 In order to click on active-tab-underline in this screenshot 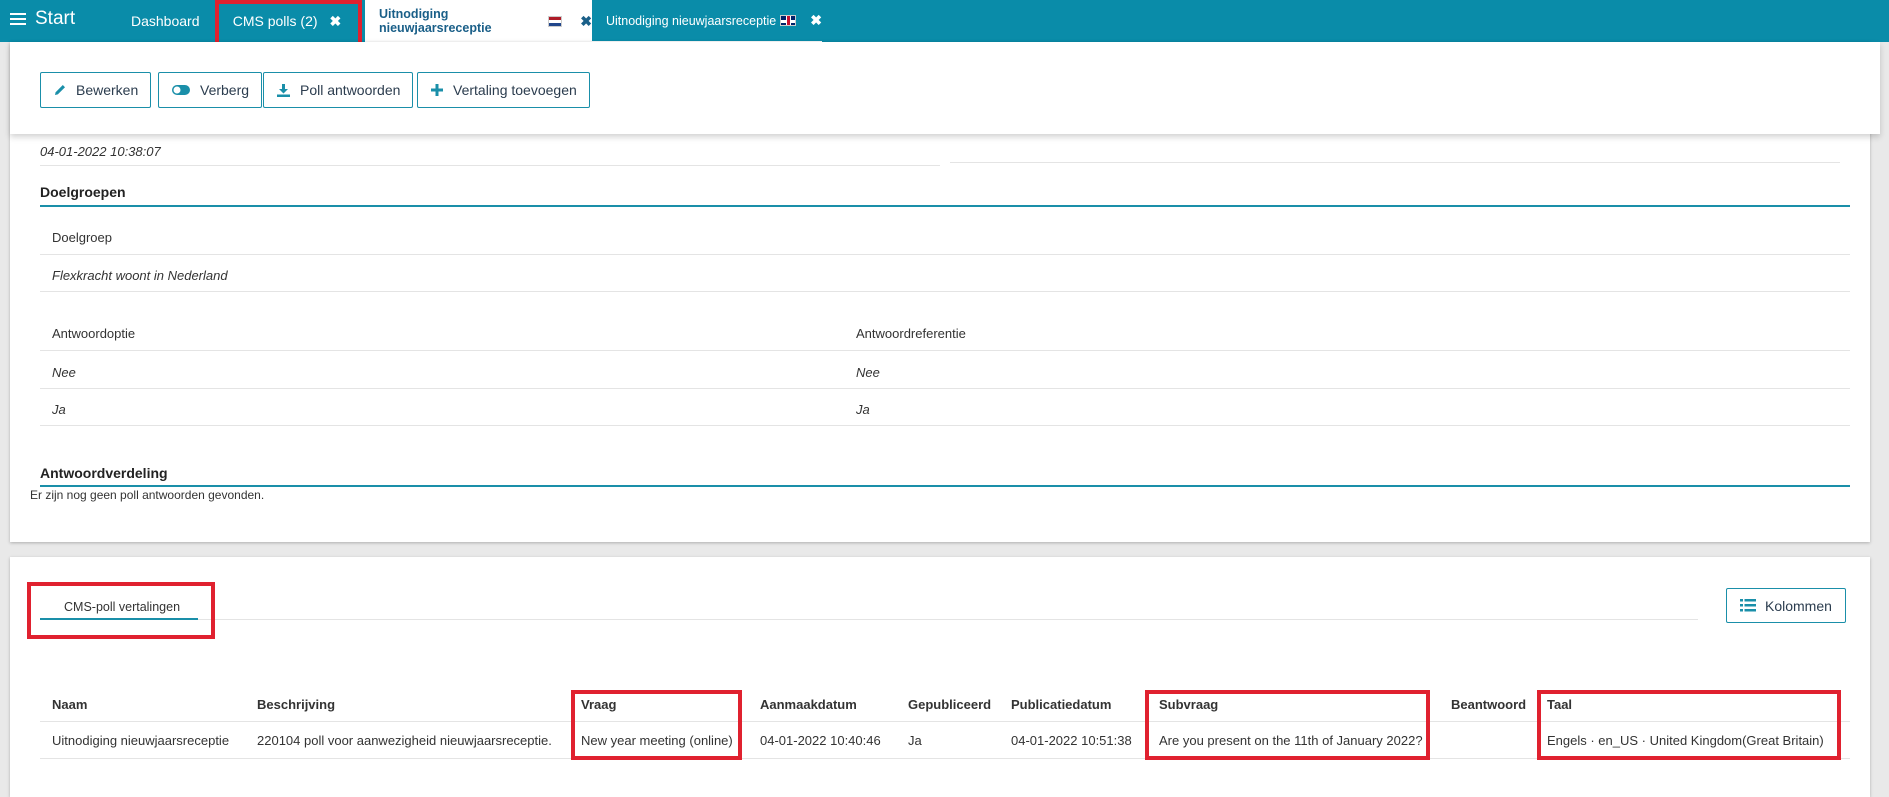, I will do `click(119, 619)`.